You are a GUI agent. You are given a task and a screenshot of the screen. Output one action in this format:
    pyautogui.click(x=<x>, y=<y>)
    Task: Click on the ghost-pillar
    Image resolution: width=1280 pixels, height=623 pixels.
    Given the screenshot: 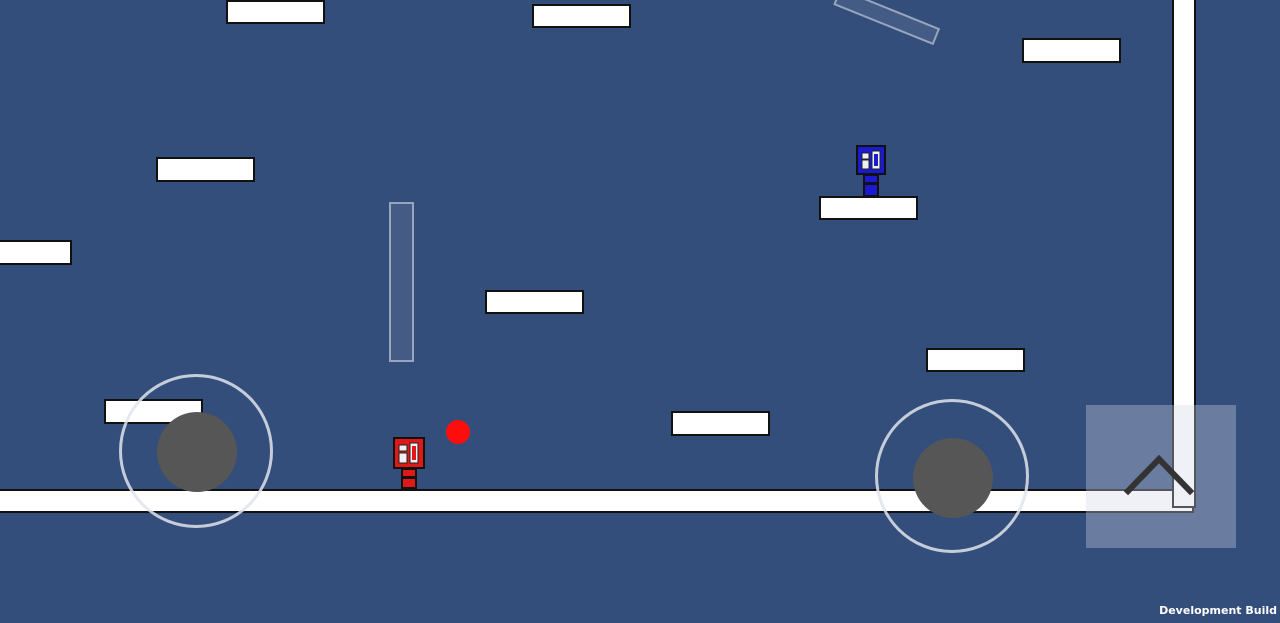 What is the action you would take?
    pyautogui.click(x=401, y=282)
    